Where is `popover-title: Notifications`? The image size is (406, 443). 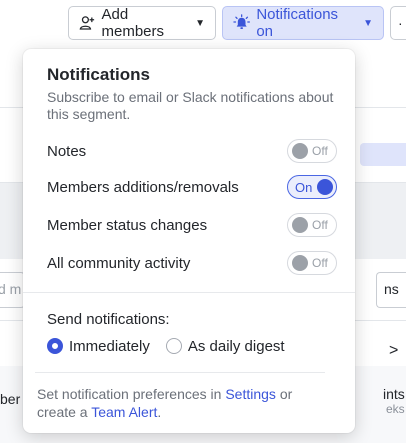 popover-title: Notifications is located at coordinates (98, 74).